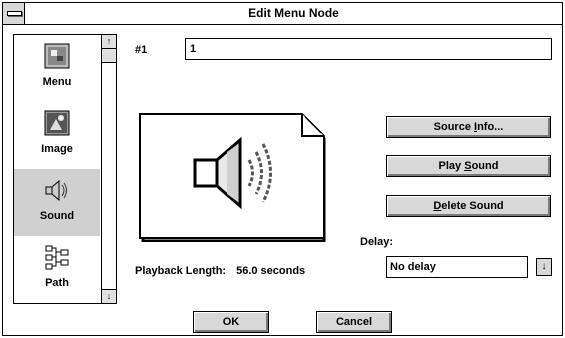  What do you see at coordinates (56, 190) in the screenshot?
I see `speaker-icon` at bounding box center [56, 190].